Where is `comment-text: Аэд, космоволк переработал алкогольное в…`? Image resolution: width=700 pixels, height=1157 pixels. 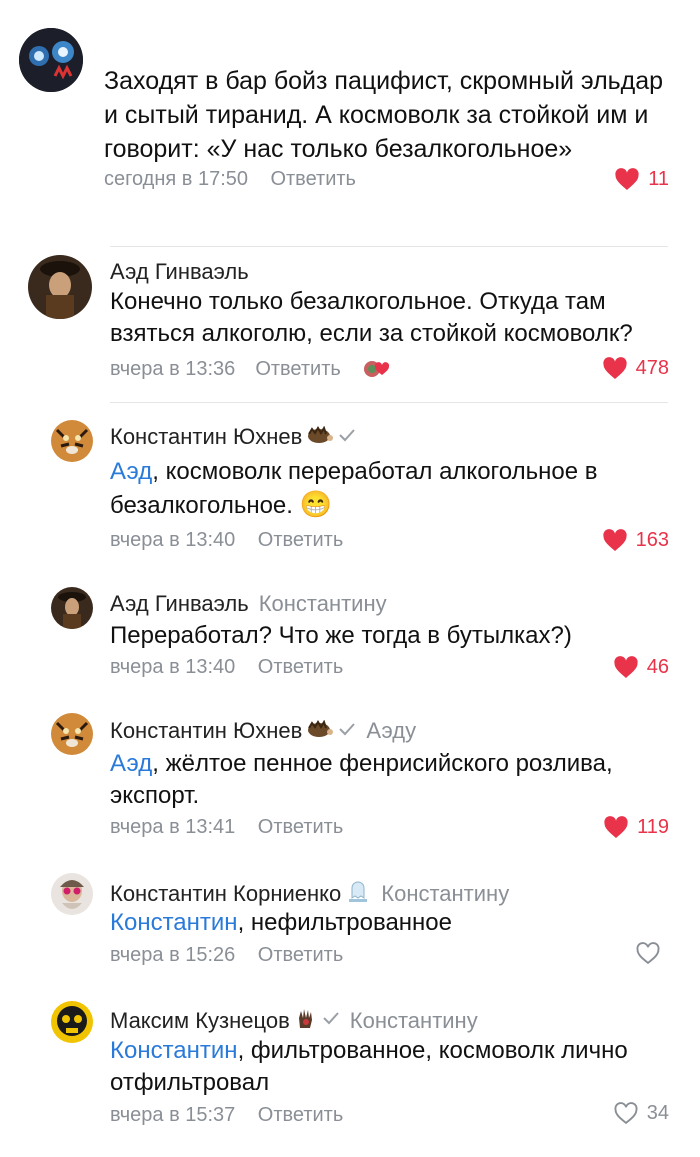 comment-text: Аэд, космоволк переработал алкогольное в… is located at coordinates (380, 489).